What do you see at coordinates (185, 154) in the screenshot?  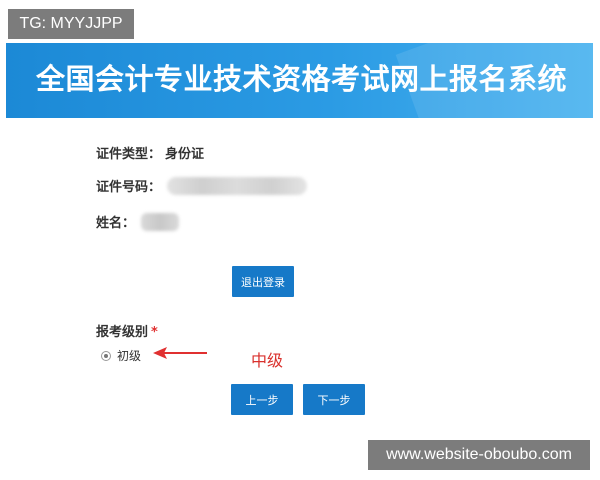 I see `id-type-value: 身份证` at bounding box center [185, 154].